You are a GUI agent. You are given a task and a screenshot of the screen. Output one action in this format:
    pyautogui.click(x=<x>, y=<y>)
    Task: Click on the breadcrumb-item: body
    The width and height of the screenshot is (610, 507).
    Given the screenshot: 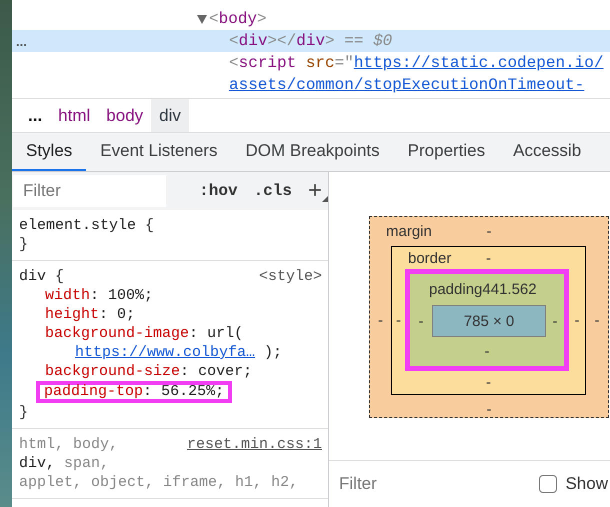 What is the action you would take?
    pyautogui.click(x=125, y=115)
    